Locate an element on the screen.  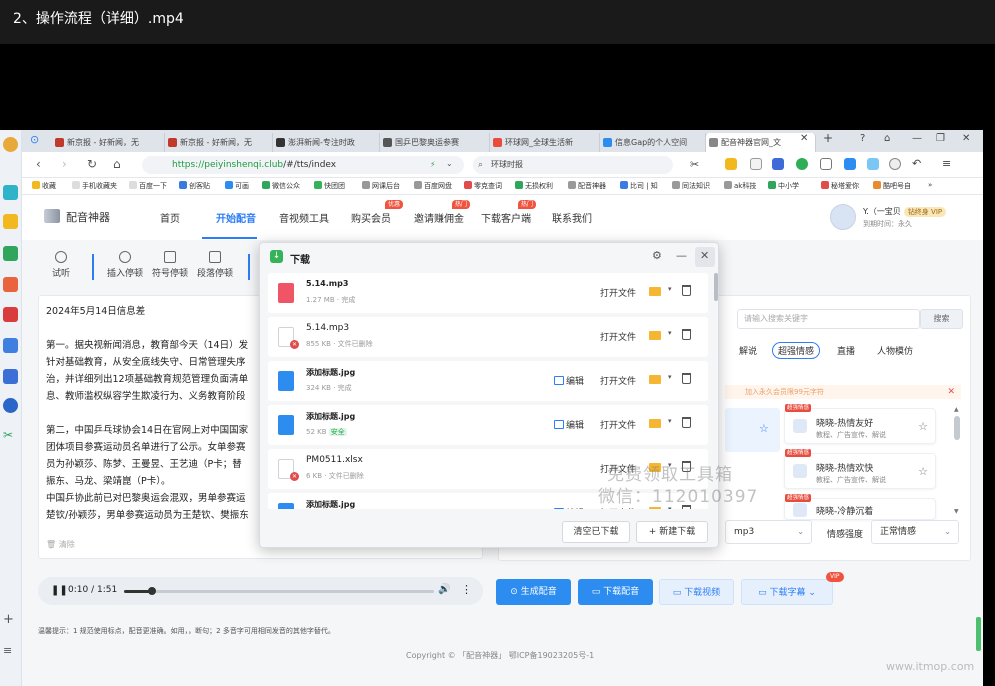
scroll-up-icon: ▲ is located at coordinates (956, 409).